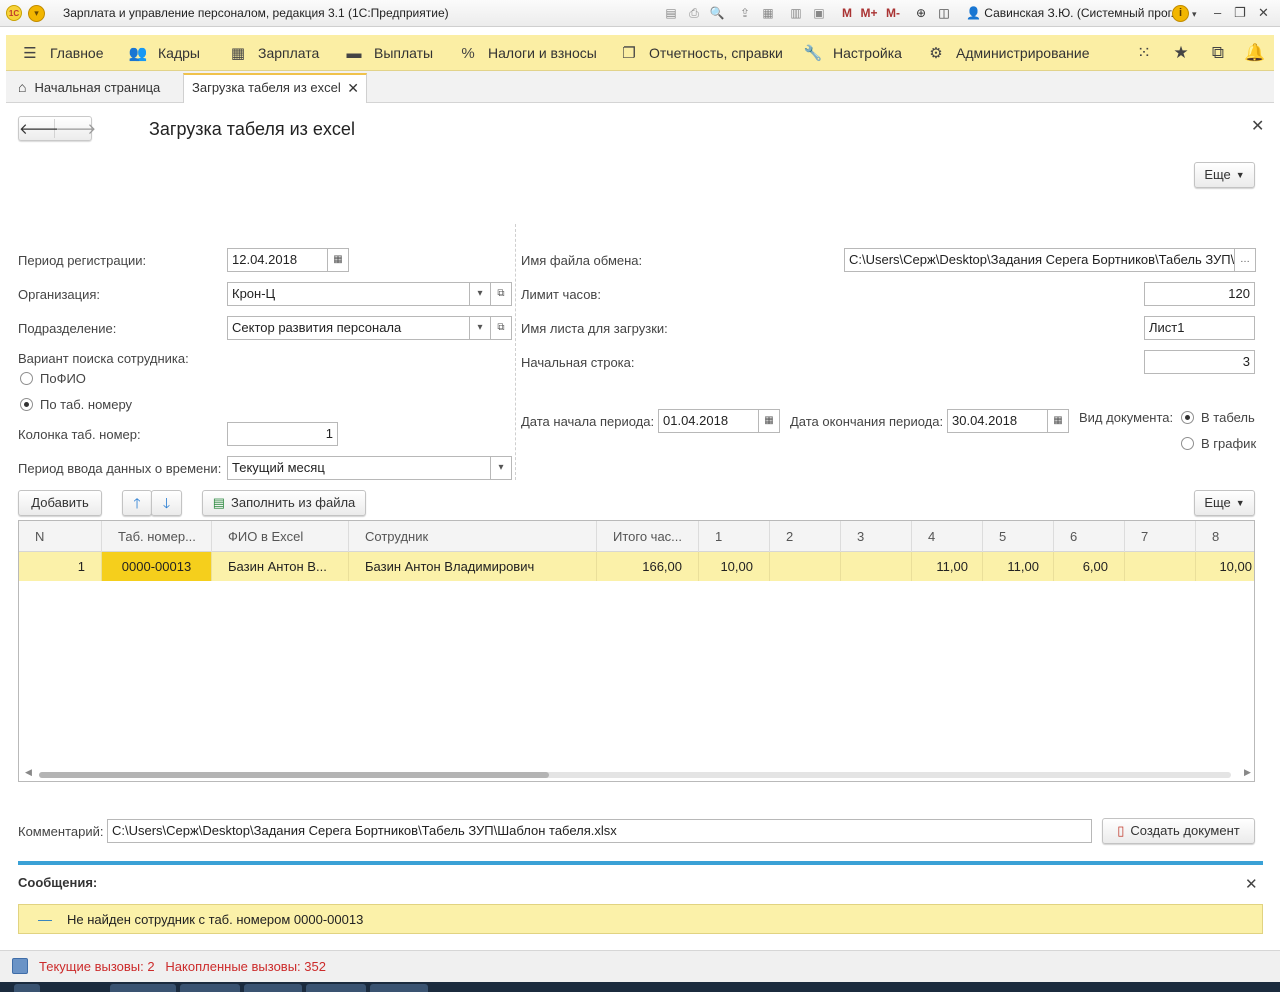  Describe the element at coordinates (294, 775) in the screenshot. I see `scroll-thumb` at that location.